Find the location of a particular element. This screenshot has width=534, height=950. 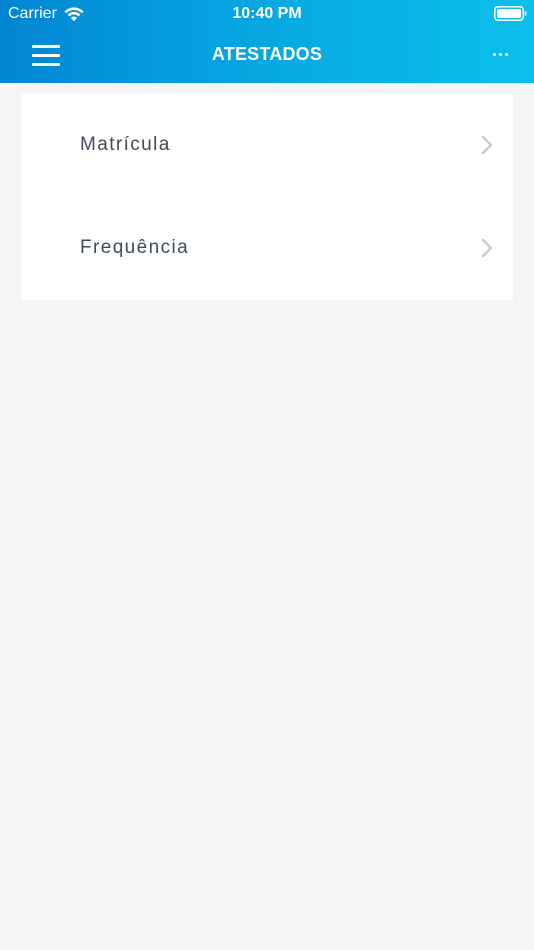

app-header: Carrier 10:40 PM ATESTADOS is located at coordinates (267, 41).